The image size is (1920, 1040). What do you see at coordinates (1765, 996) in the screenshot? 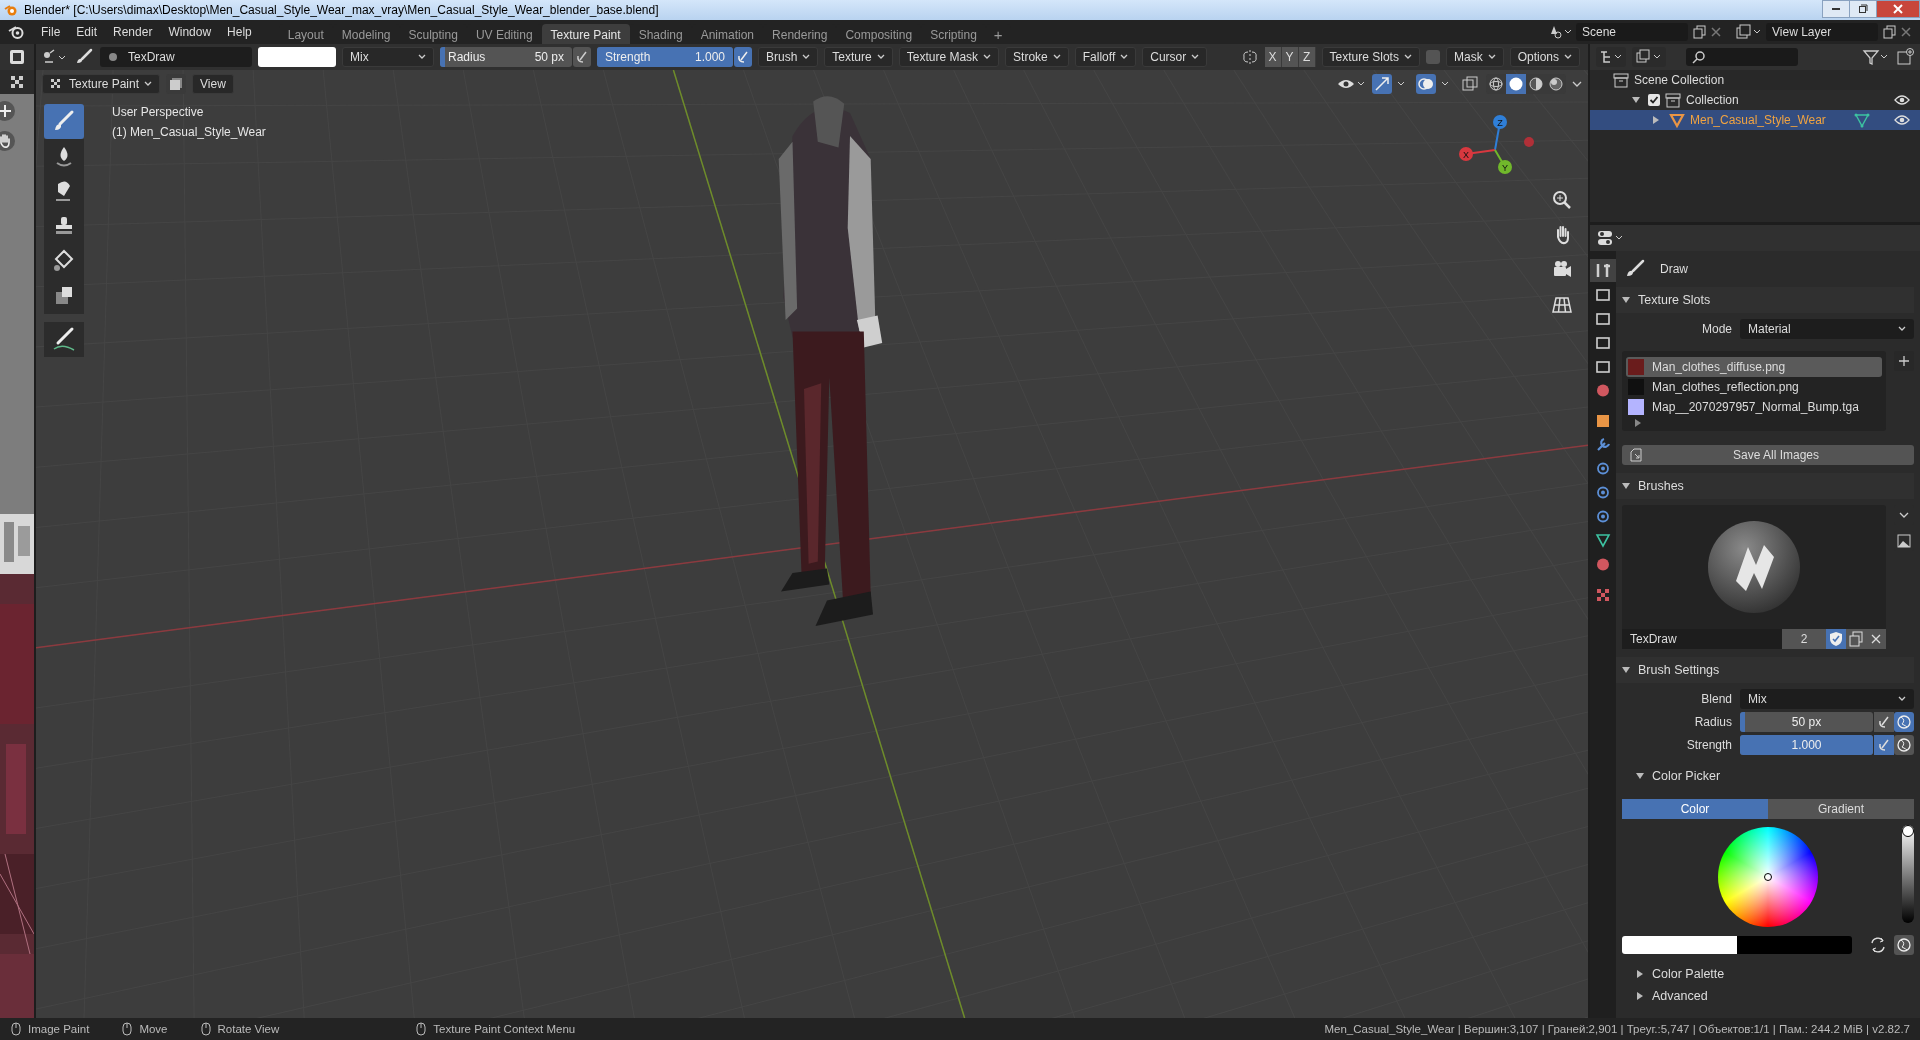
I see `subpanel-header: Advanced` at bounding box center [1765, 996].